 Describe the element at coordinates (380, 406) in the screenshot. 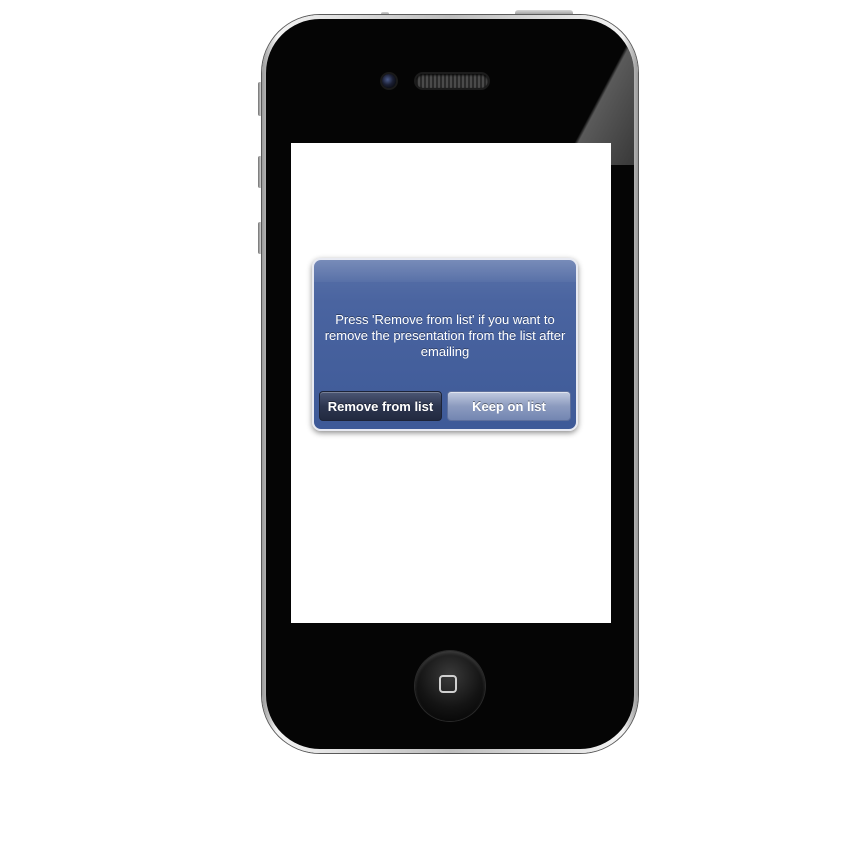

I see `remove-from-list-button: Remove from list` at that location.